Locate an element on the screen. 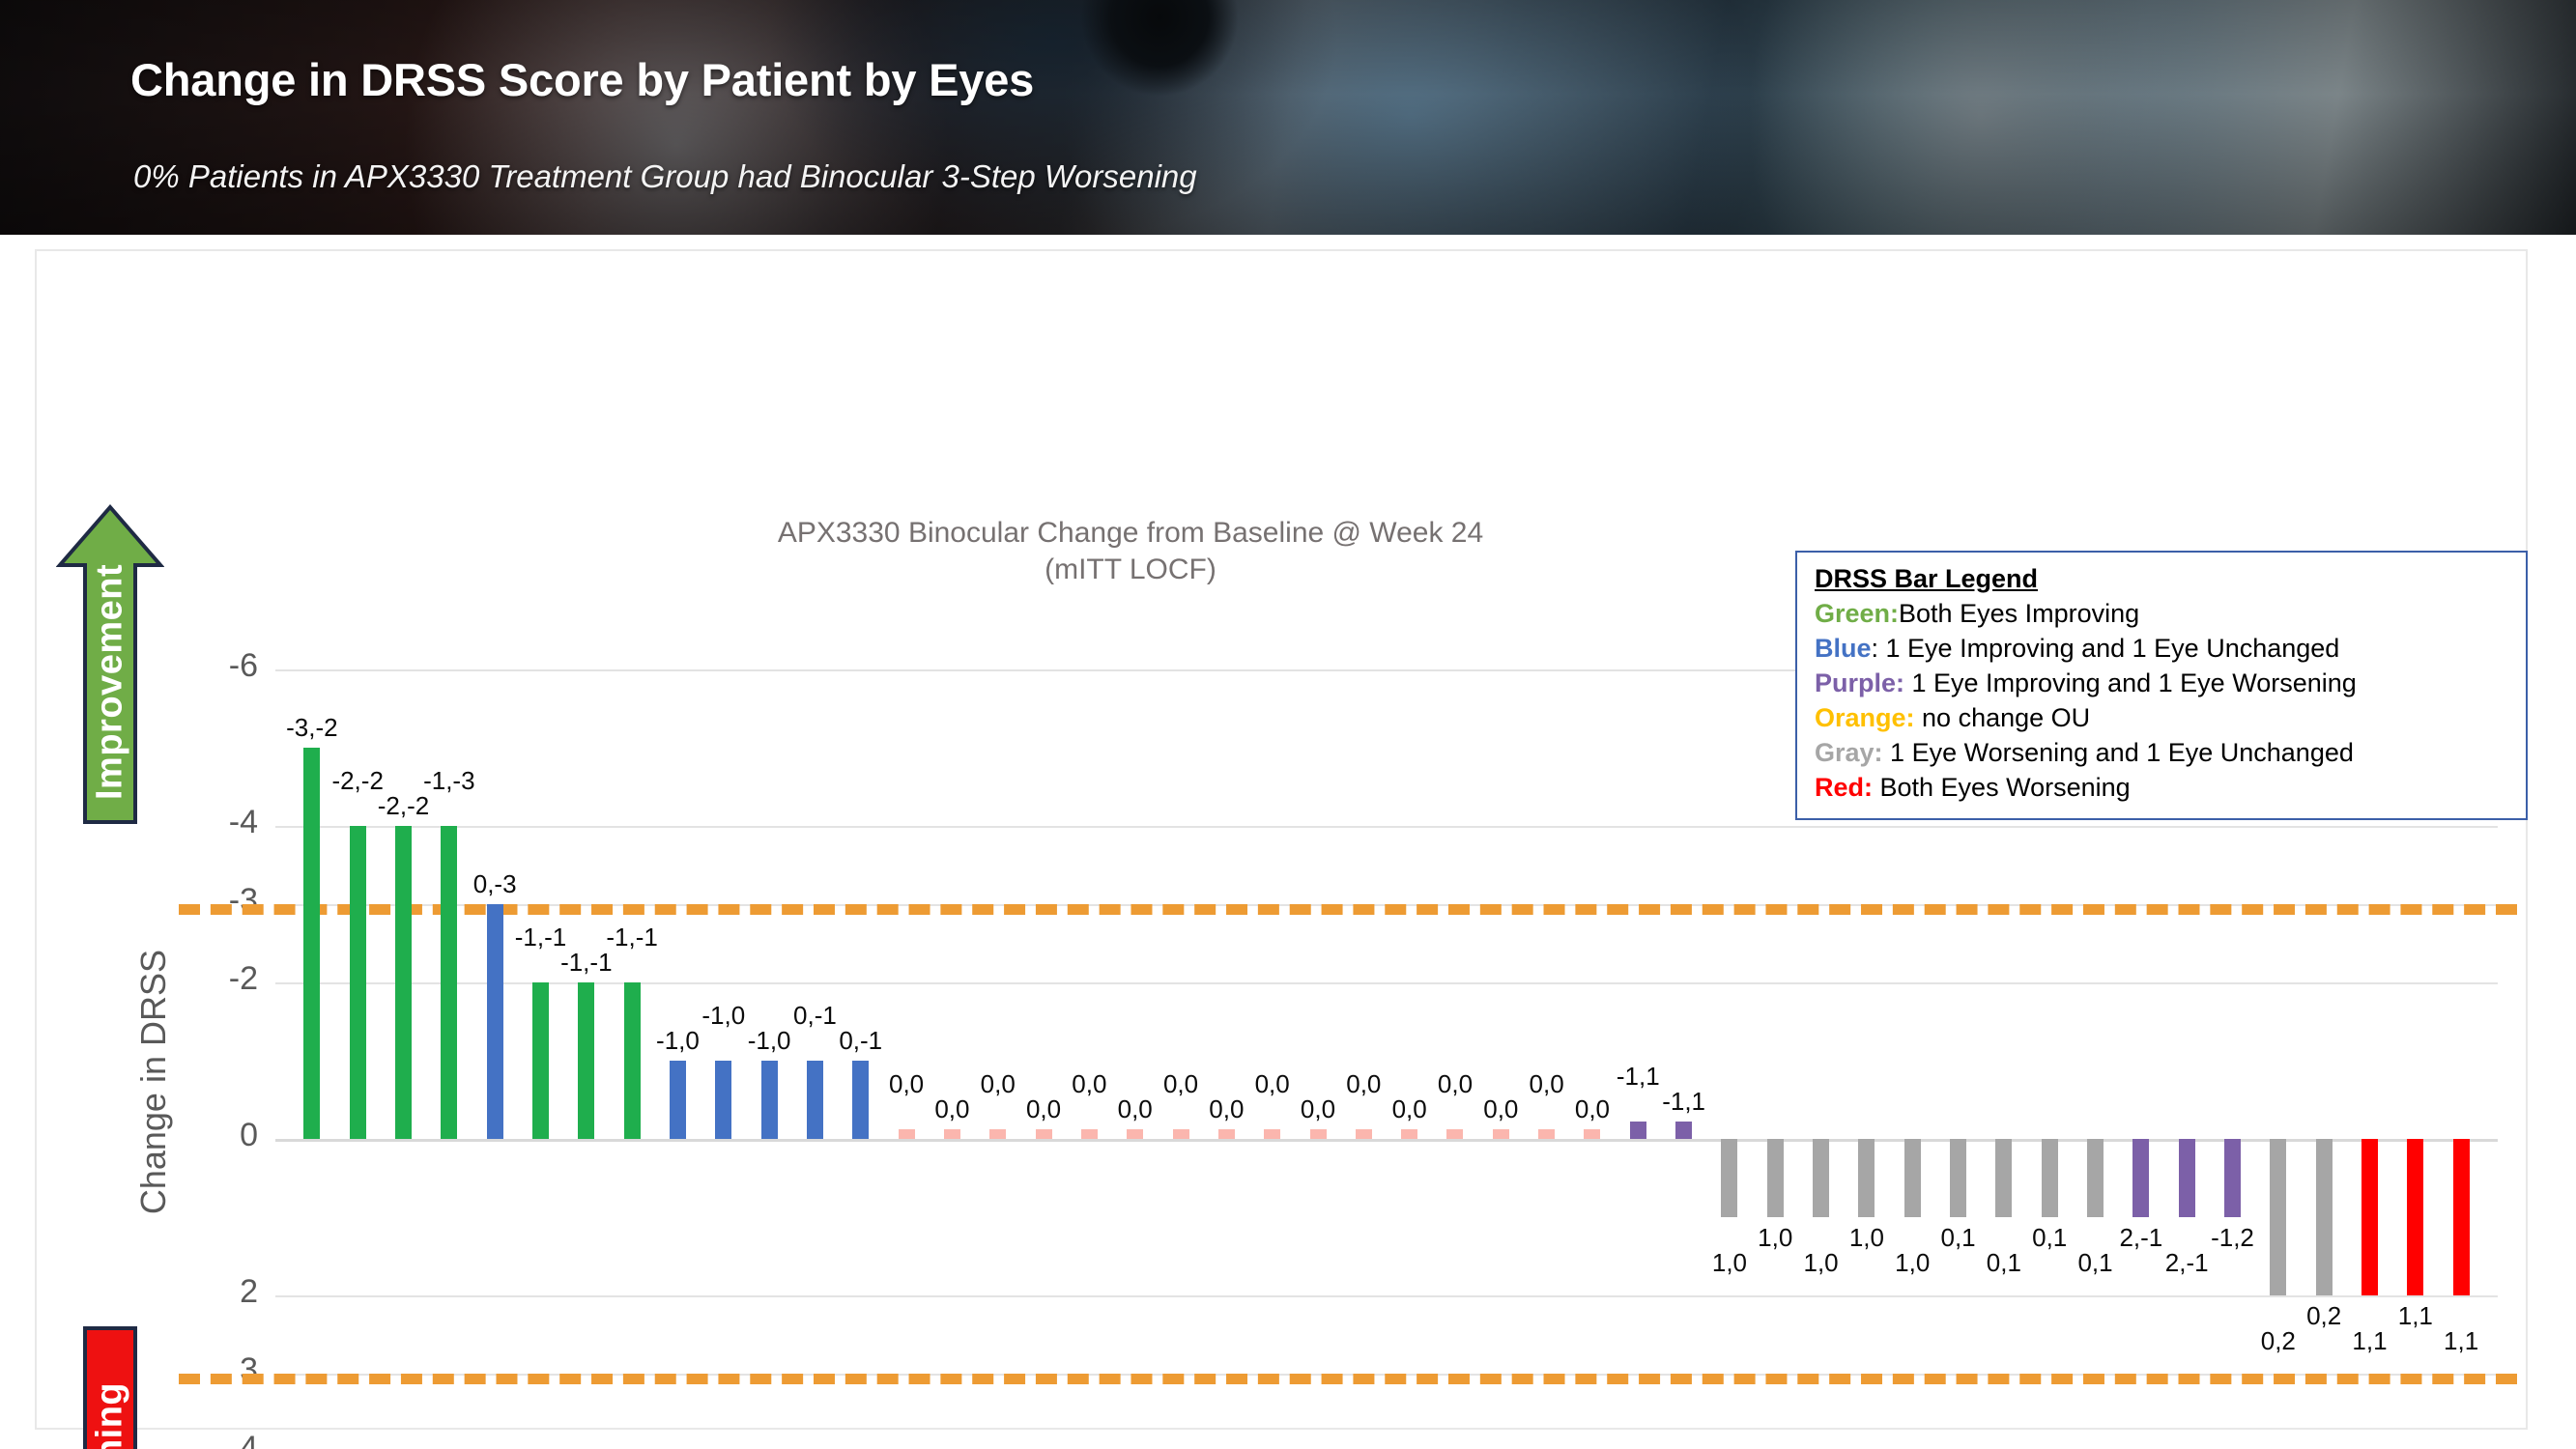  legend-row: Green:Both Eyes Improving is located at coordinates (2163, 614).